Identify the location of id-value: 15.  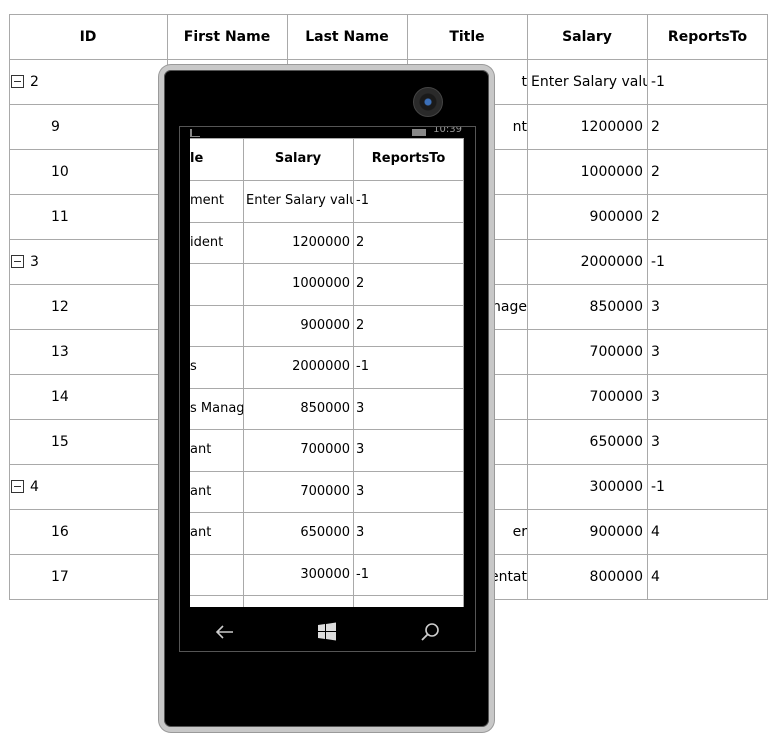
(60, 441).